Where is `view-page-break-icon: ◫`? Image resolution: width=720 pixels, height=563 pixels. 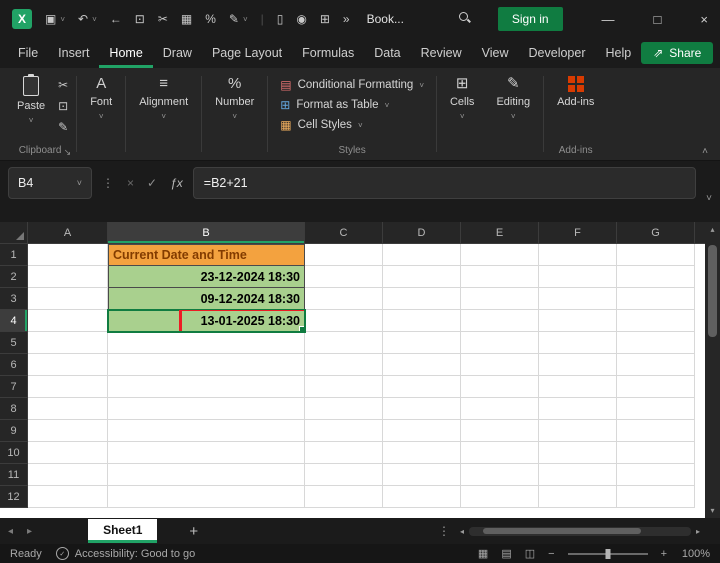
view-page-break-icon: ◫ is located at coordinates (530, 553).